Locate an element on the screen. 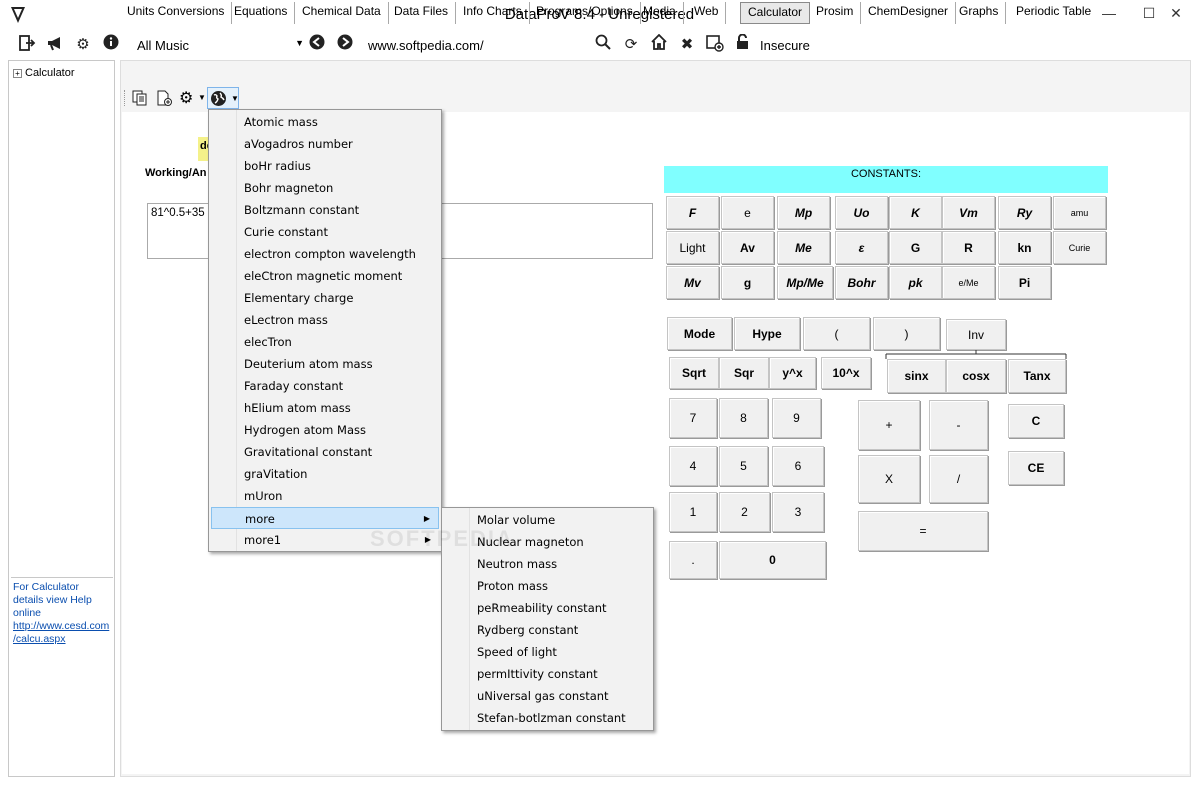 The image size is (1199, 785). gears-icon: ⚙ is located at coordinates (83, 45).